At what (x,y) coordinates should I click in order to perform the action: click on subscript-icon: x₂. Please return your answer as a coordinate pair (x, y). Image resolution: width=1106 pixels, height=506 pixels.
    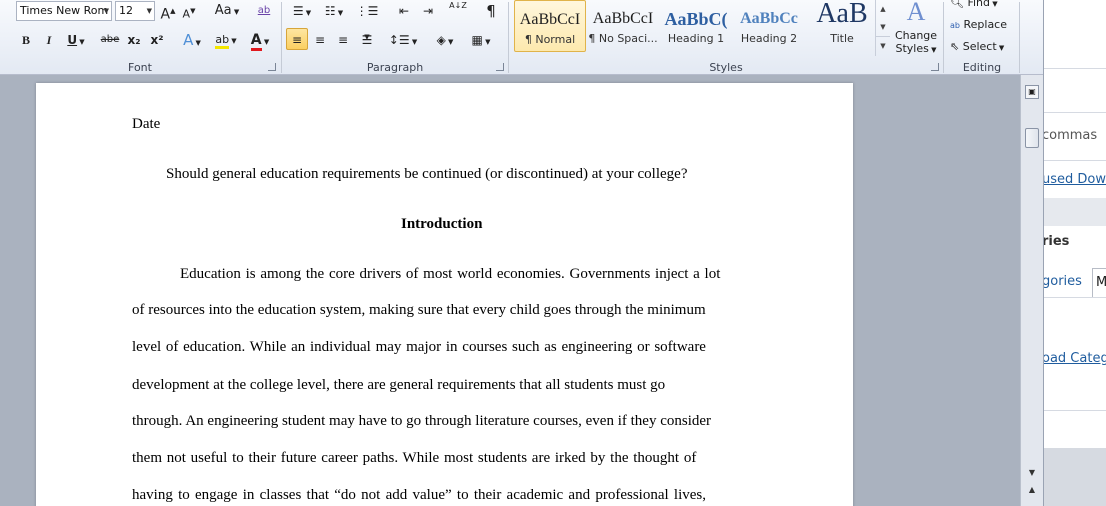
    Looking at the image, I should click on (134, 40).